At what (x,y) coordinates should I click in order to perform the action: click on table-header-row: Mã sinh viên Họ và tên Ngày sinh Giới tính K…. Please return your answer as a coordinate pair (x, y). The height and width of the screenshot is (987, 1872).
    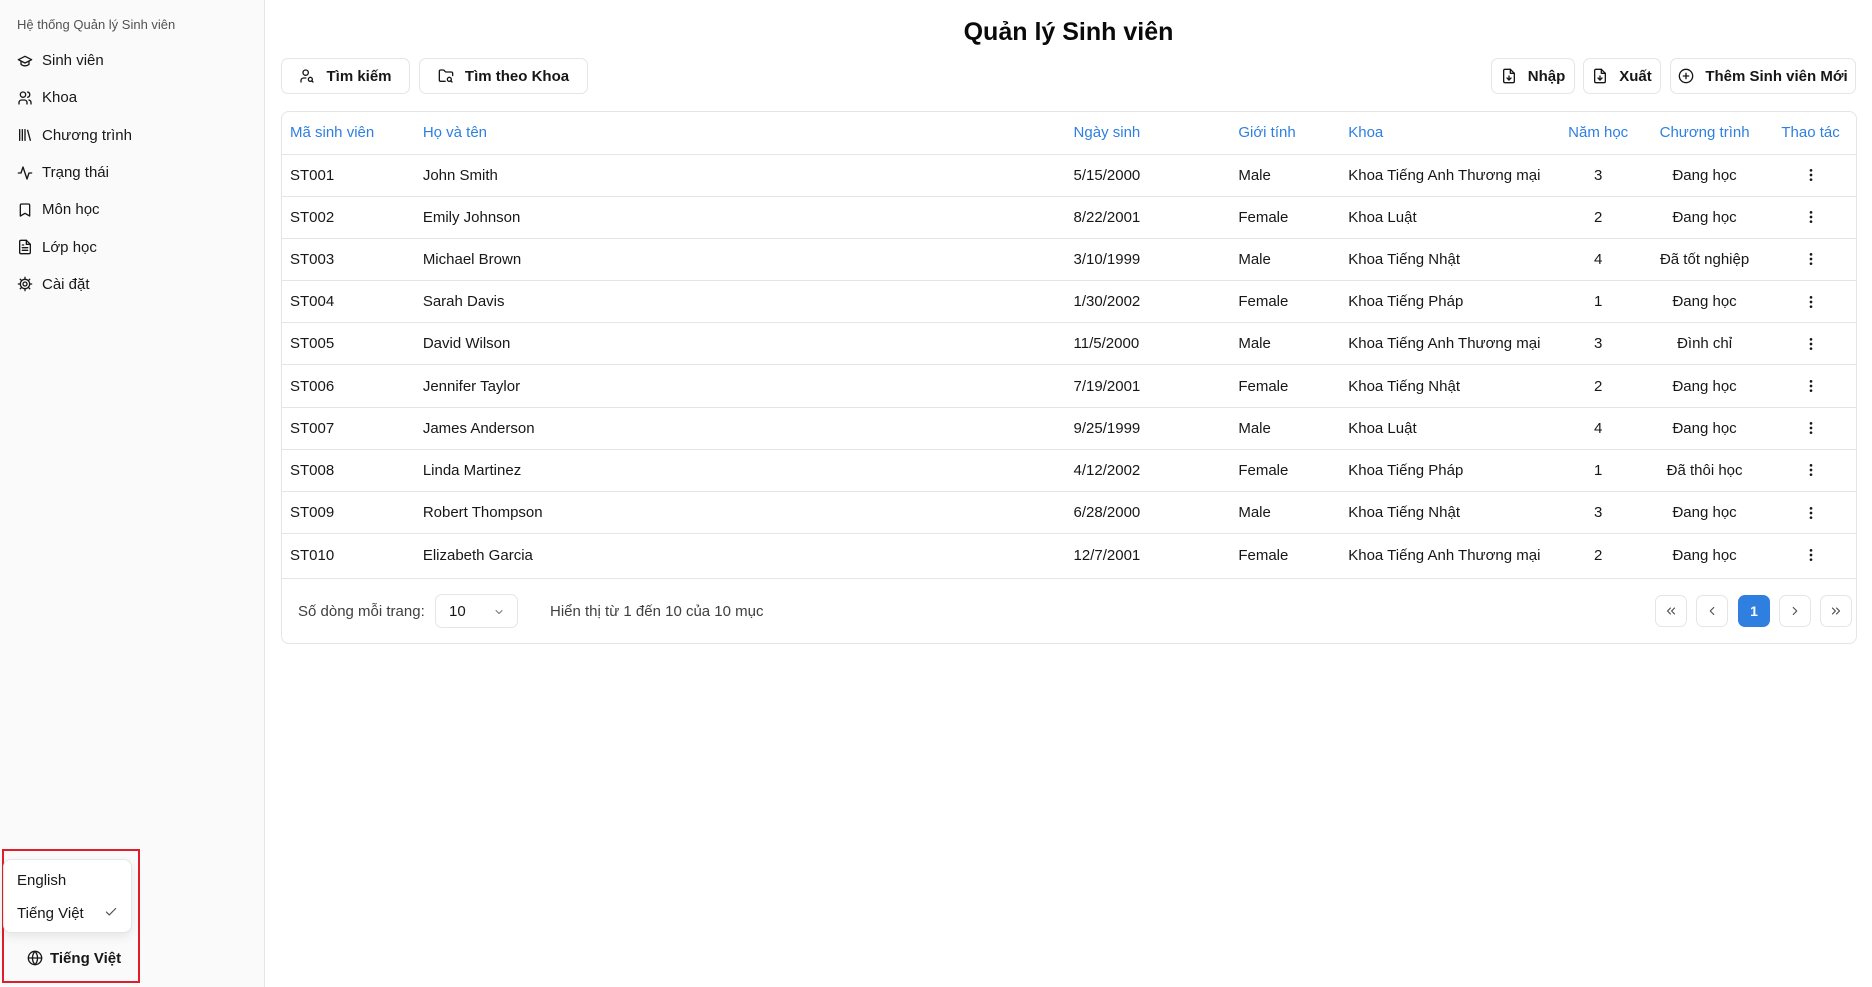
    Looking at the image, I should click on (1069, 133).